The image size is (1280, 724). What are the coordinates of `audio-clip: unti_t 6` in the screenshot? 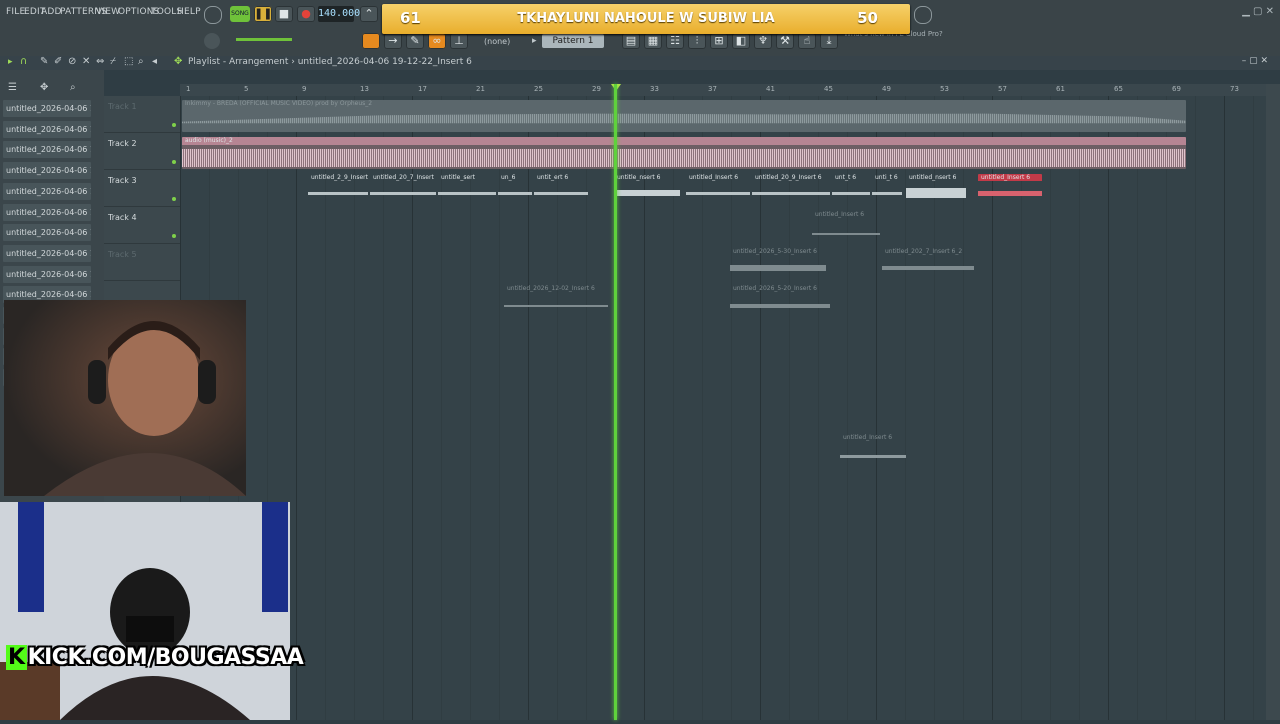 It's located at (887, 188).